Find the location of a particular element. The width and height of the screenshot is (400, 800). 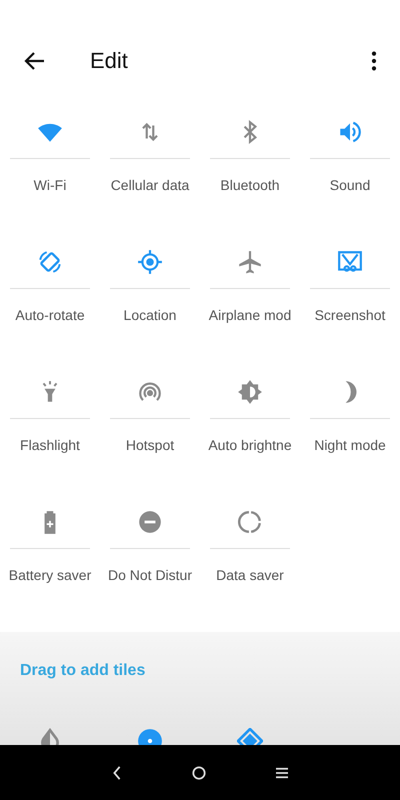

tile: Auto brightne is located at coordinates (250, 429).